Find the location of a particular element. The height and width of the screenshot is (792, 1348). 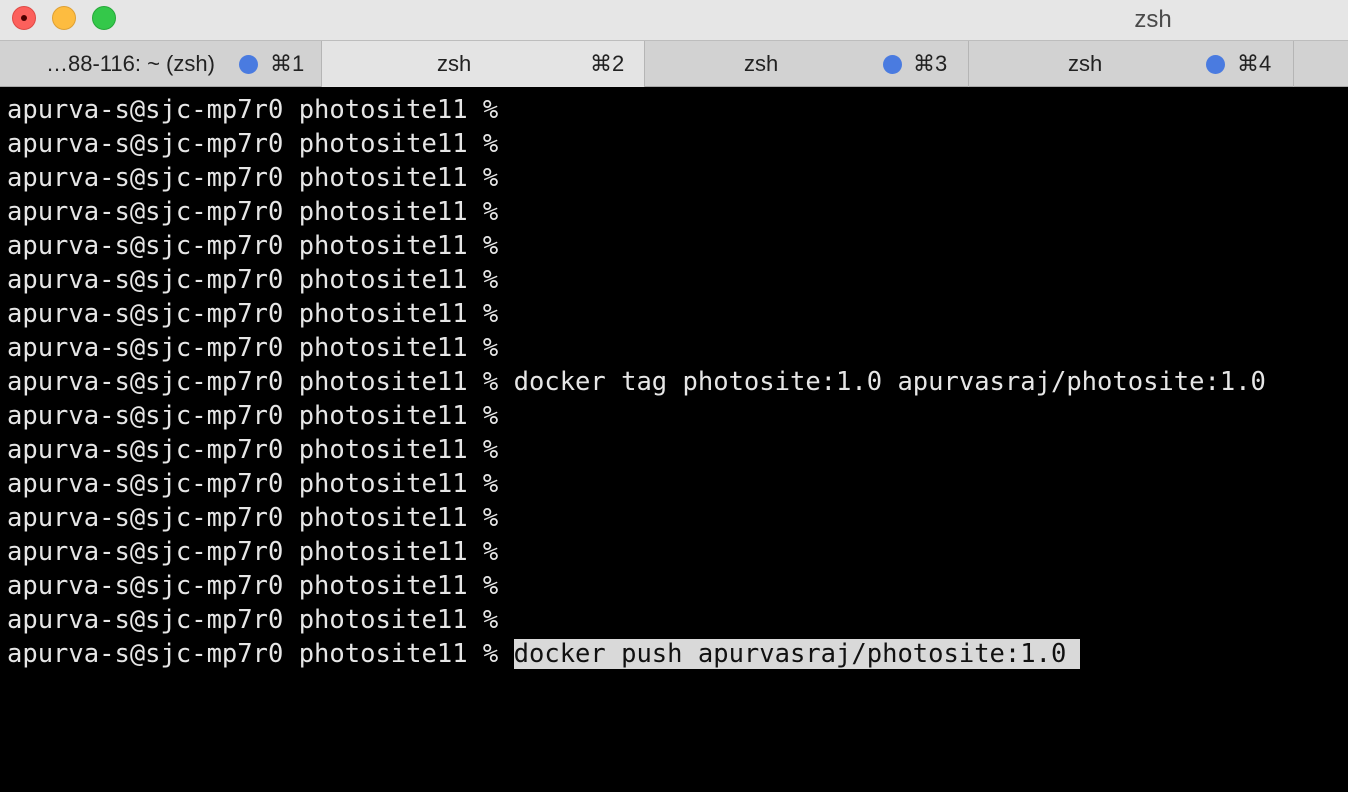

window-title: zsh is located at coordinates (1153, 19).